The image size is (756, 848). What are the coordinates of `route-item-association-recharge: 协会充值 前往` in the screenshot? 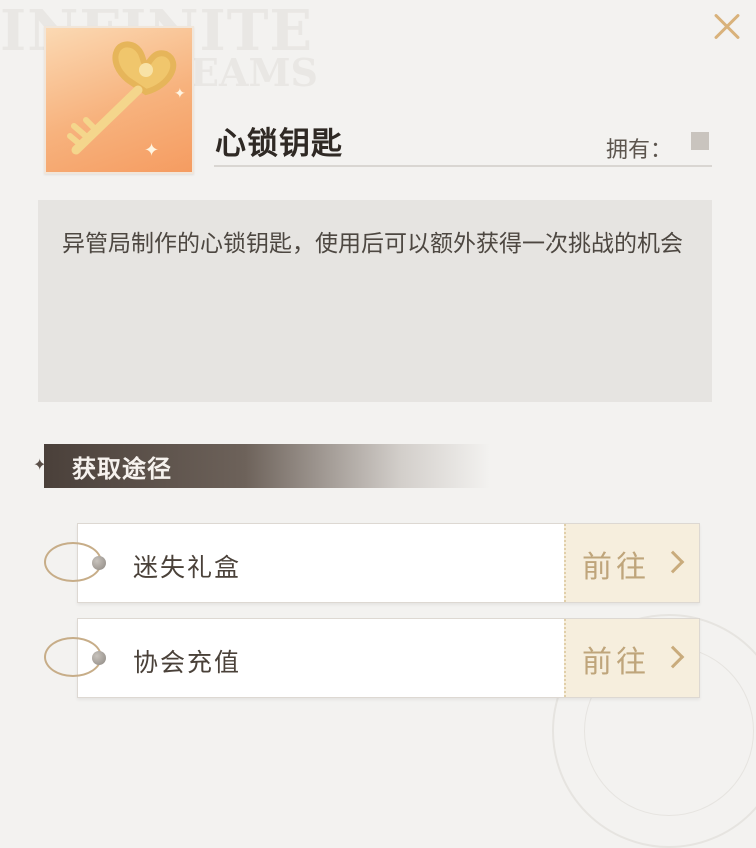 It's located at (388, 658).